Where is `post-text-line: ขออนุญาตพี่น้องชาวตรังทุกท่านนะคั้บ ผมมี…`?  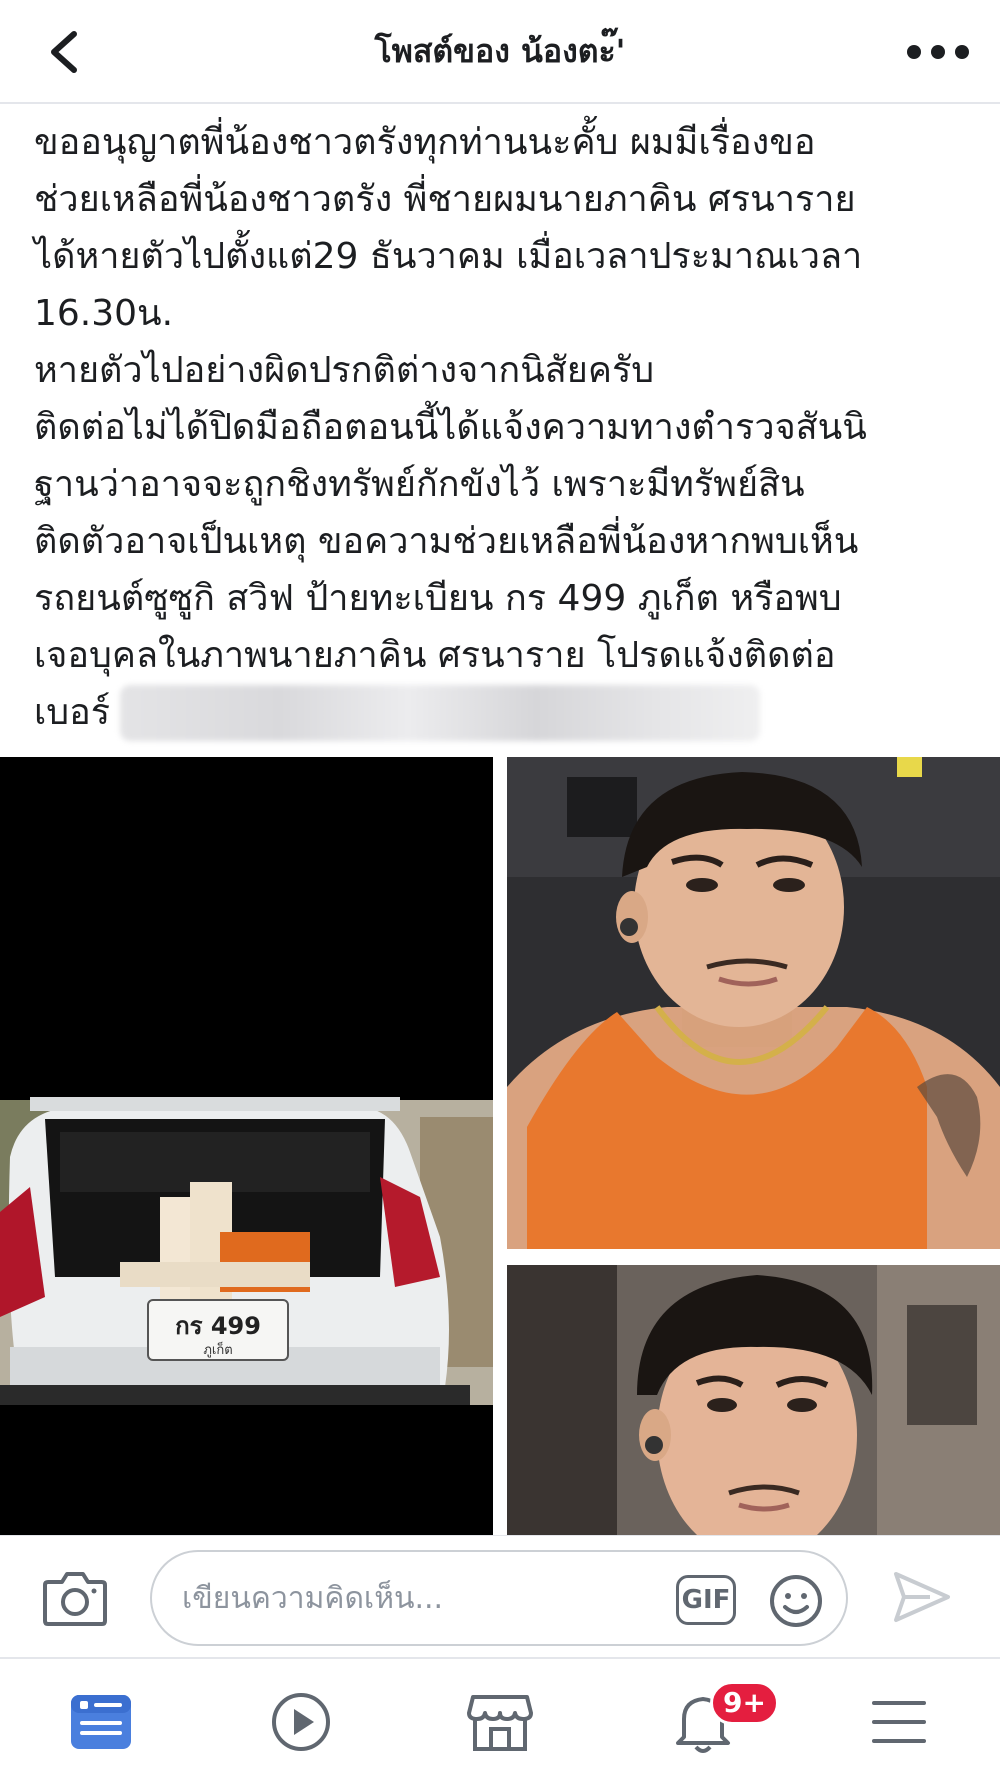 post-text-line: ขออนุญาตพี่น้องชาวตรังทุกท่านนะคั้บ ผมมี… is located at coordinates (425, 142).